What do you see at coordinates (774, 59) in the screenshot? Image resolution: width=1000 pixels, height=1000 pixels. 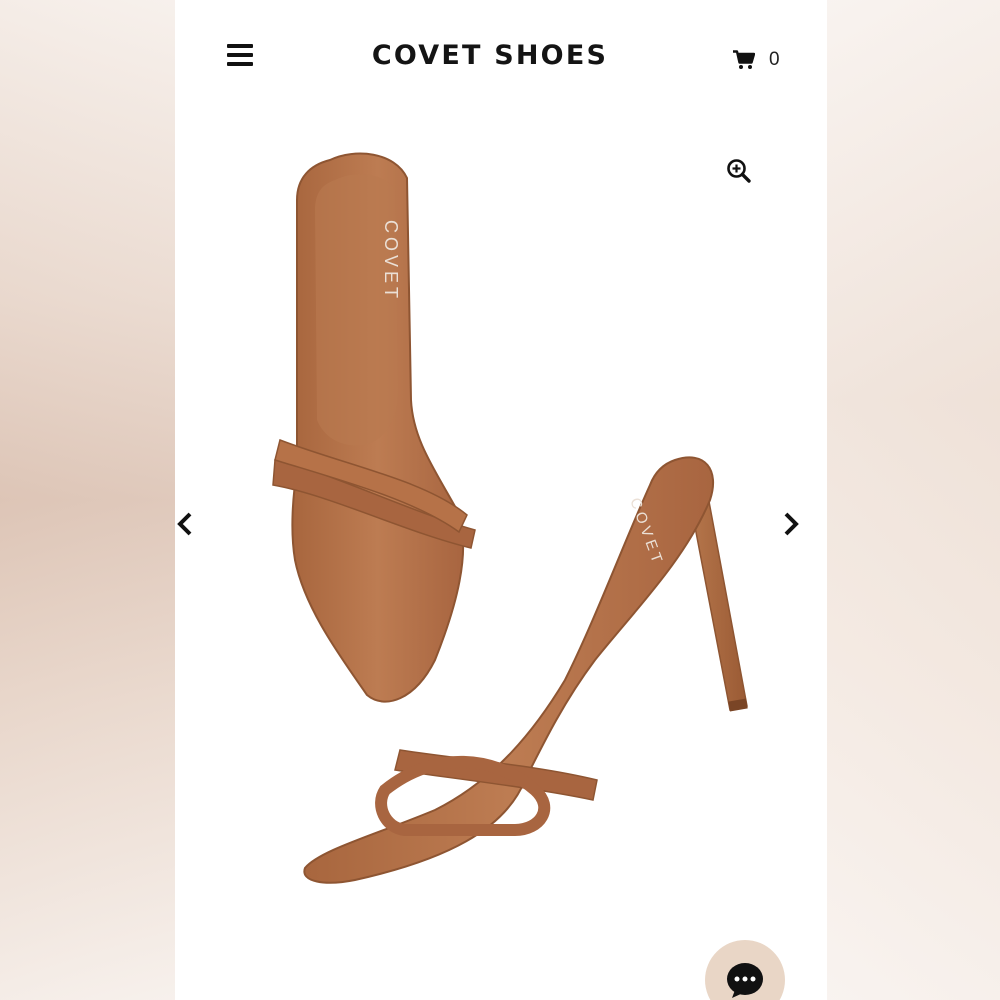 I see `cart-count: 0` at bounding box center [774, 59].